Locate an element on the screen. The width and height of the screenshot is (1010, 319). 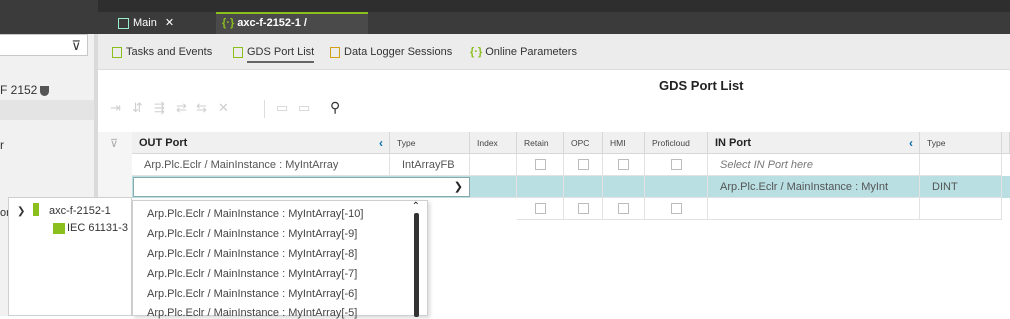
left-device-label: F 2152 is located at coordinates (19, 90).